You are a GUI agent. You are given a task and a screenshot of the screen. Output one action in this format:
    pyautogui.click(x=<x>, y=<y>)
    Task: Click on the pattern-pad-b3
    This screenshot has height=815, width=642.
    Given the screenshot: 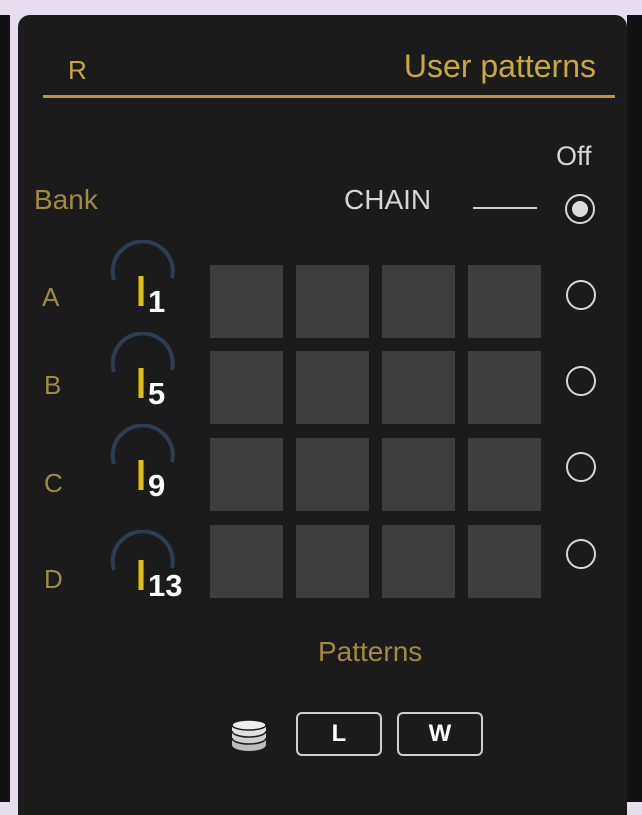 What is the action you would take?
    pyautogui.click(x=418, y=387)
    